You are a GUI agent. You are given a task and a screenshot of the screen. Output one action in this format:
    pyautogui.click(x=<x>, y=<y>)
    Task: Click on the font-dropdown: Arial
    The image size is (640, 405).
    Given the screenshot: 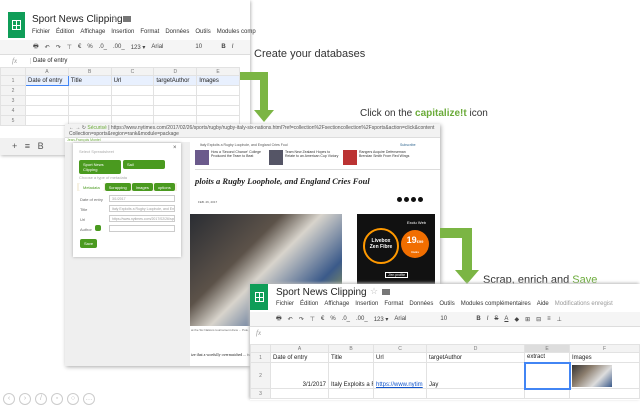 What is the action you would take?
    pyautogui.click(x=414, y=319)
    